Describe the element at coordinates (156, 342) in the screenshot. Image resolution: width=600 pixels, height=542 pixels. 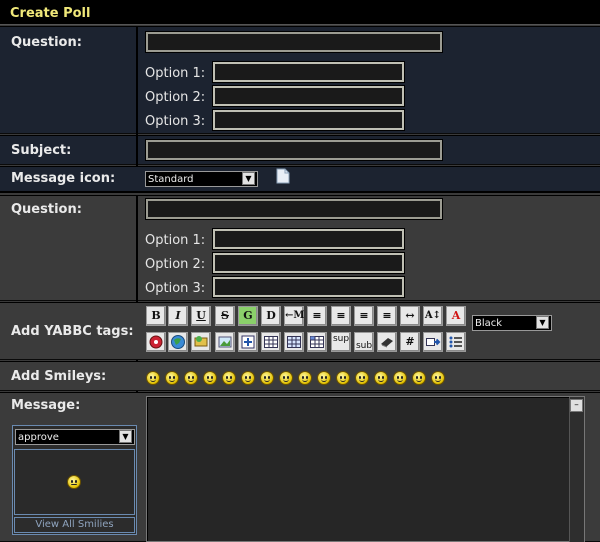
I see `flash-icon` at that location.